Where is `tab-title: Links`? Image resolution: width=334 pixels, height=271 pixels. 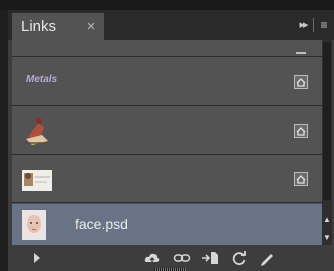 tab-title: Links is located at coordinates (39, 26).